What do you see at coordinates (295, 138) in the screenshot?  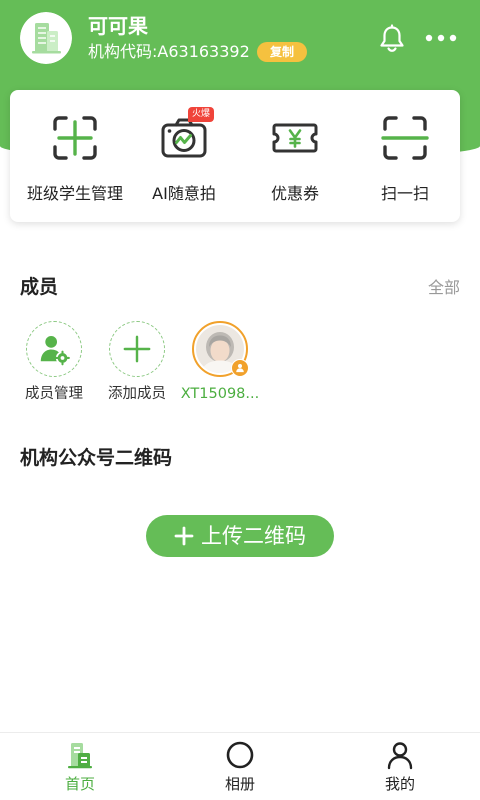 I see `coupon-icon` at bounding box center [295, 138].